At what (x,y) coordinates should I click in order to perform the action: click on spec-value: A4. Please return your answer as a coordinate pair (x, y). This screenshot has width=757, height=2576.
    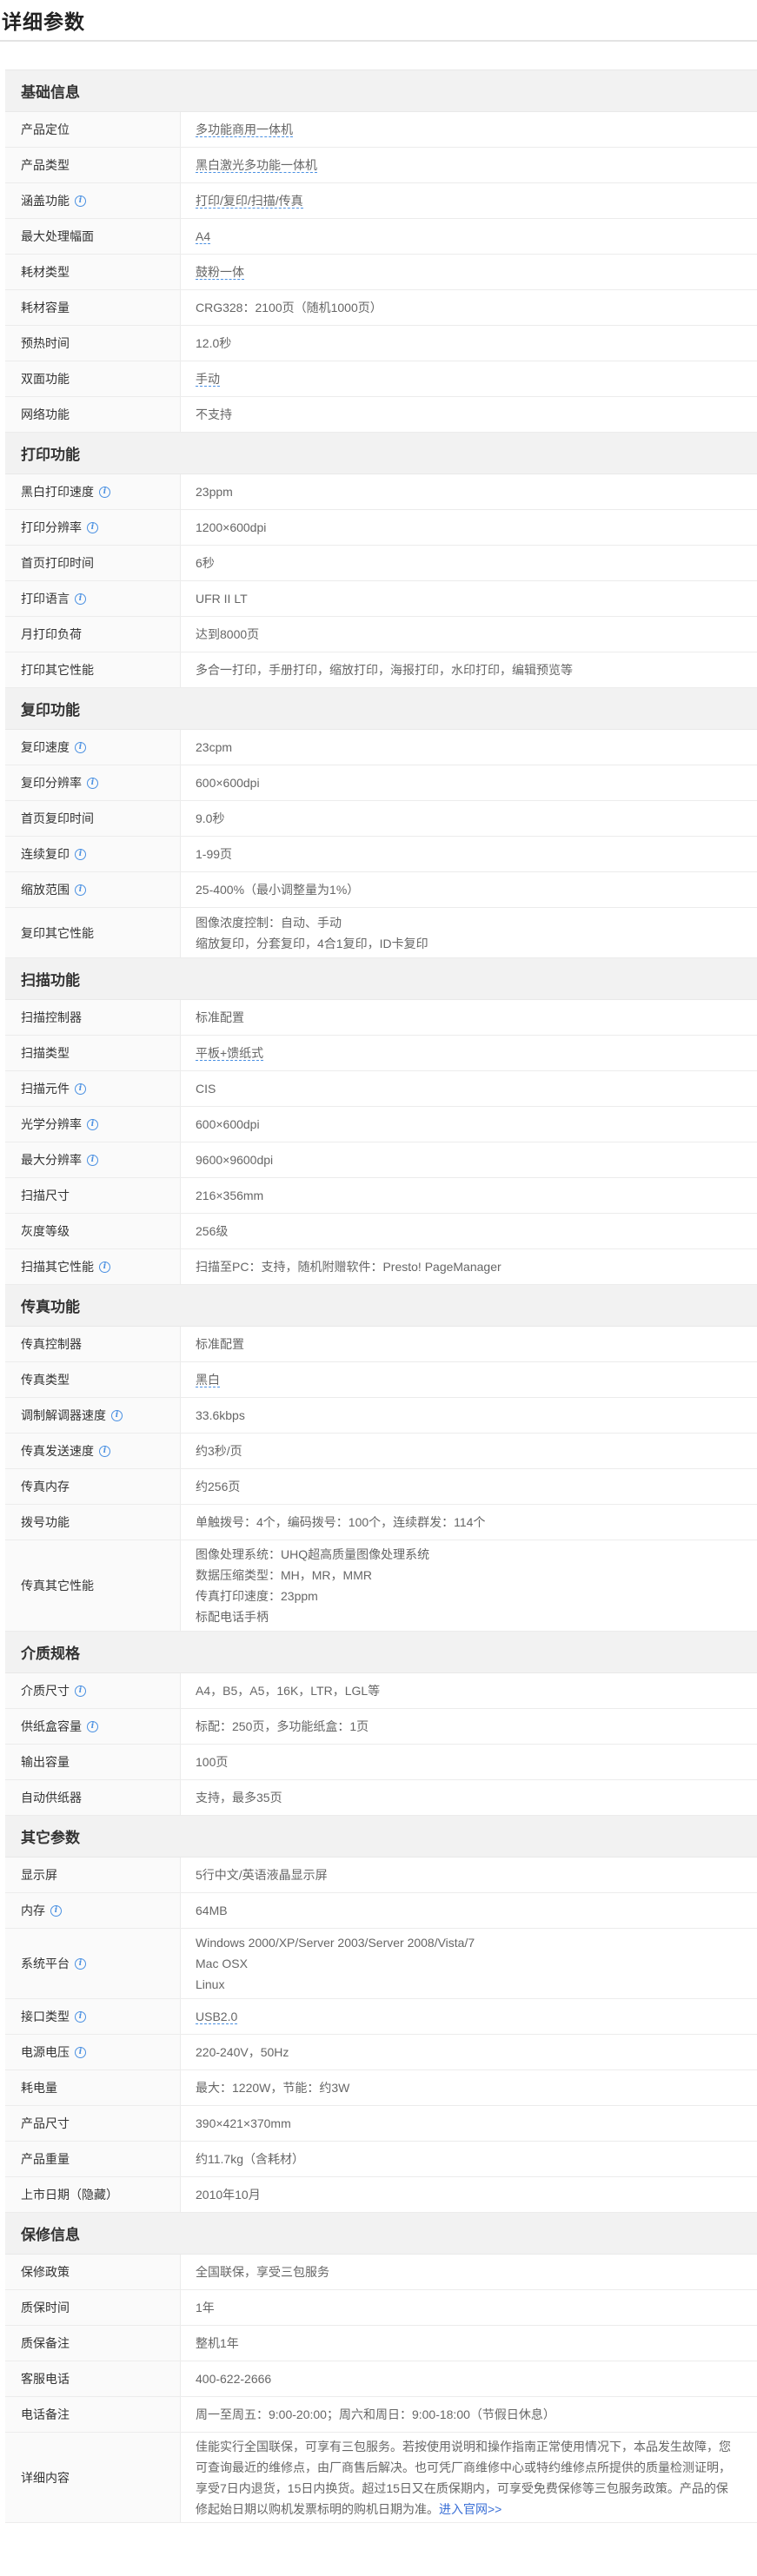
    Looking at the image, I should click on (469, 236).